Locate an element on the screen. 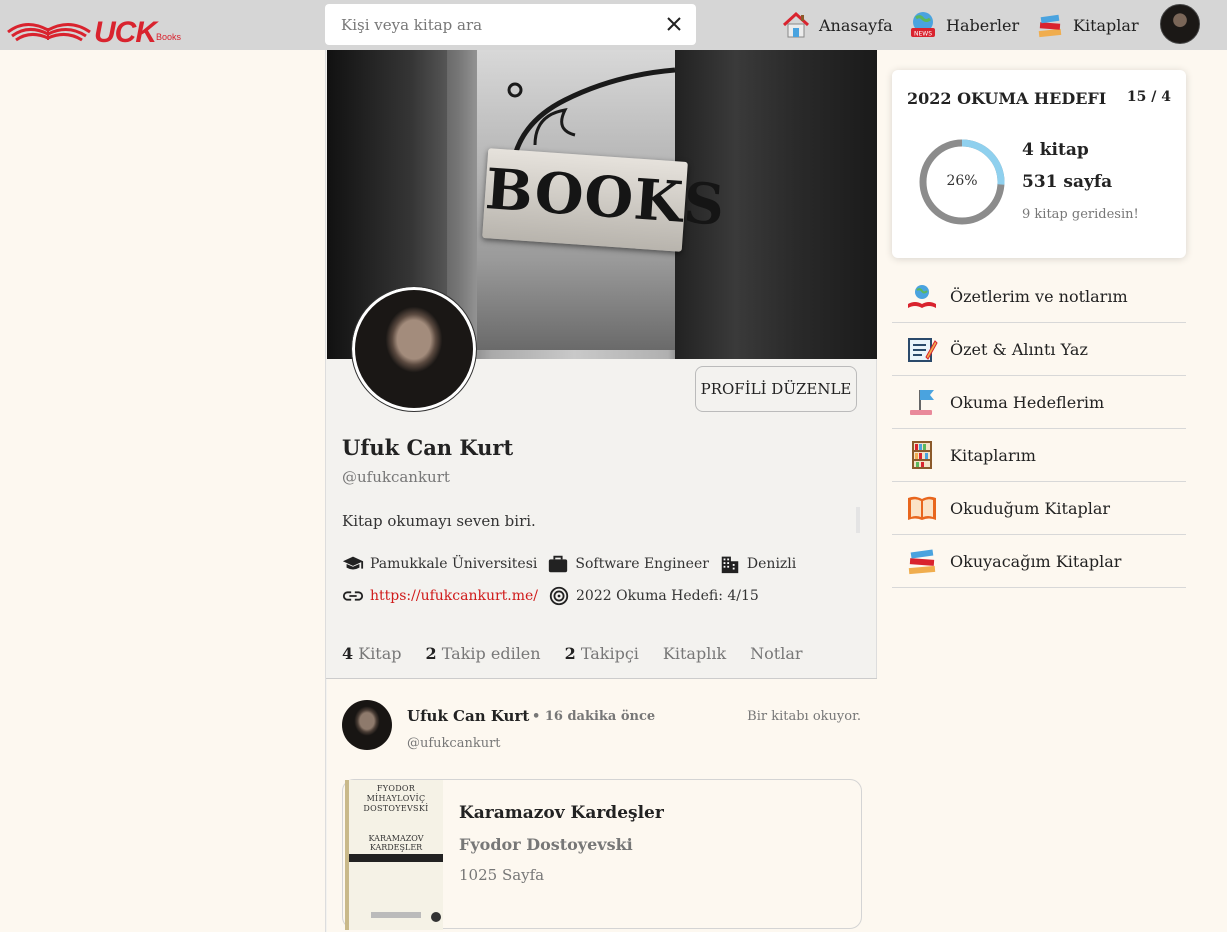  bookshelf-icon is located at coordinates (922, 455).